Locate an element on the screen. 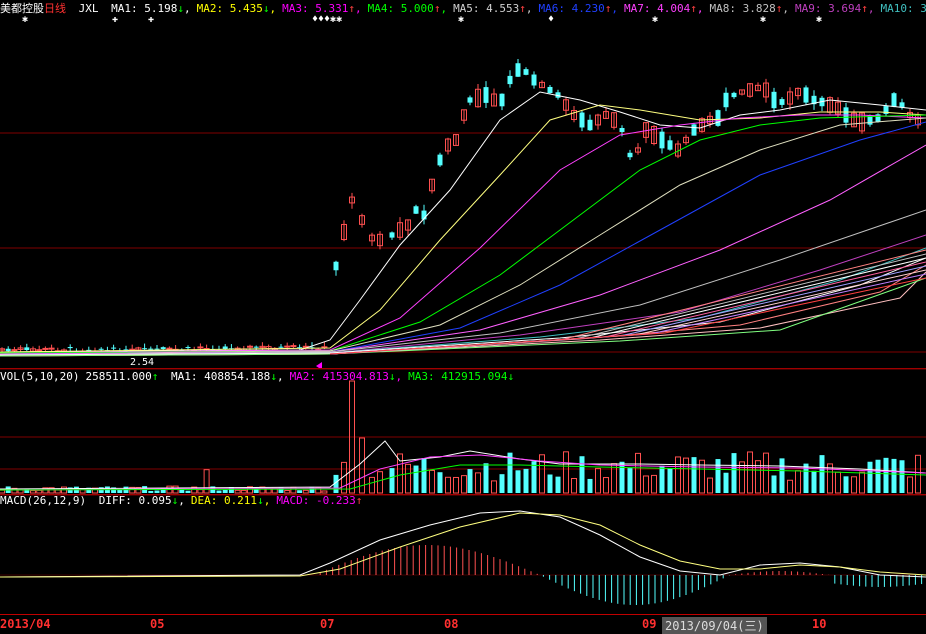  vol-value: 258511.000 is located at coordinates (118, 376).